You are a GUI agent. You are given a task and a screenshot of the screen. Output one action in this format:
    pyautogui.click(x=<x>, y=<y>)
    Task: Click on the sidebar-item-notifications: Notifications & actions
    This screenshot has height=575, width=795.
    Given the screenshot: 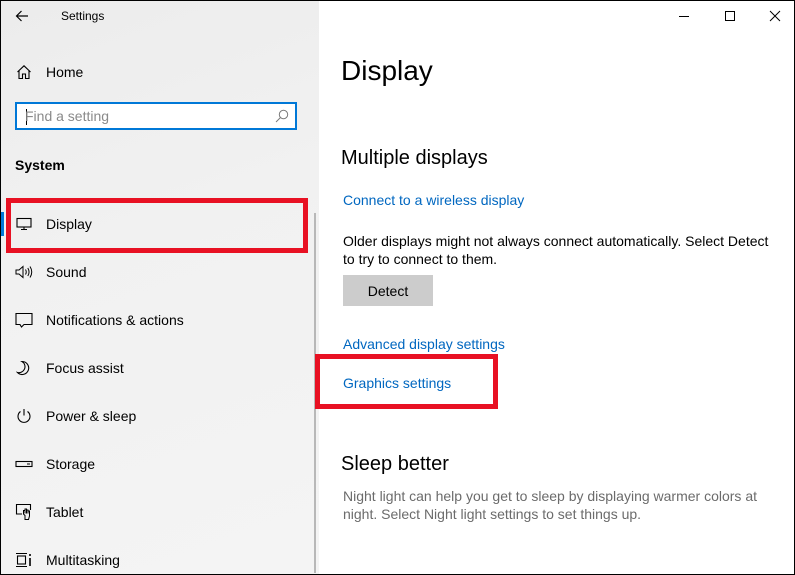 What is the action you would take?
    pyautogui.click(x=151, y=320)
    